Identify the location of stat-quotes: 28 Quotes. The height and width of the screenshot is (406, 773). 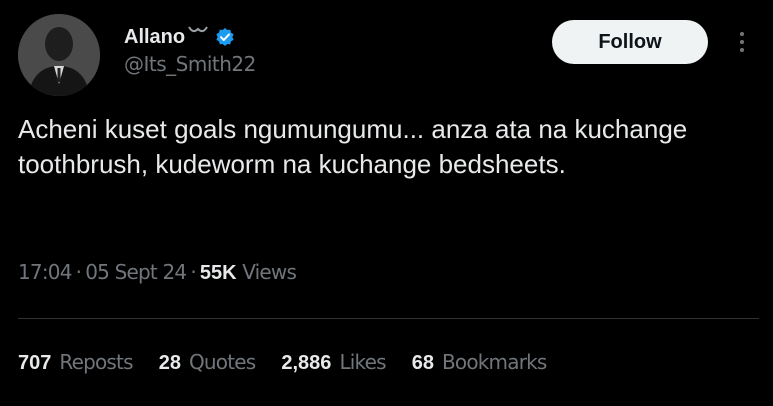
(207, 362).